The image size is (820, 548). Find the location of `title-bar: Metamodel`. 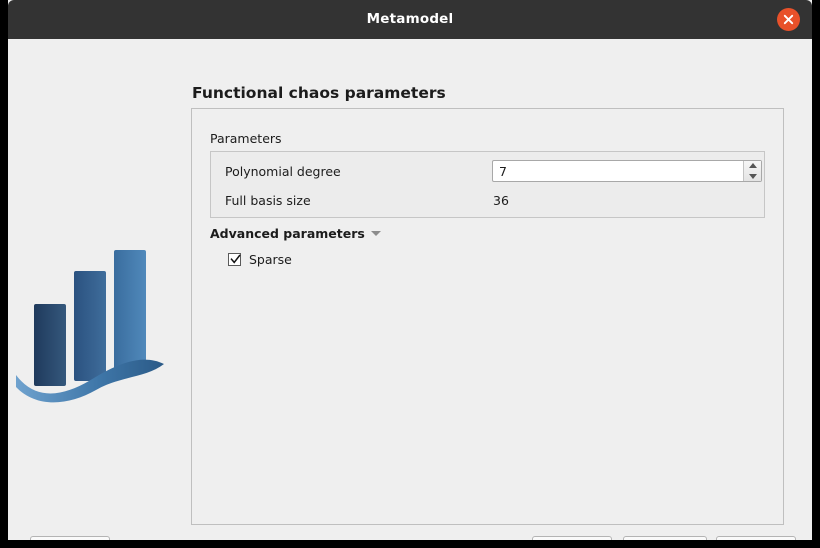

title-bar: Metamodel is located at coordinates (410, 19).